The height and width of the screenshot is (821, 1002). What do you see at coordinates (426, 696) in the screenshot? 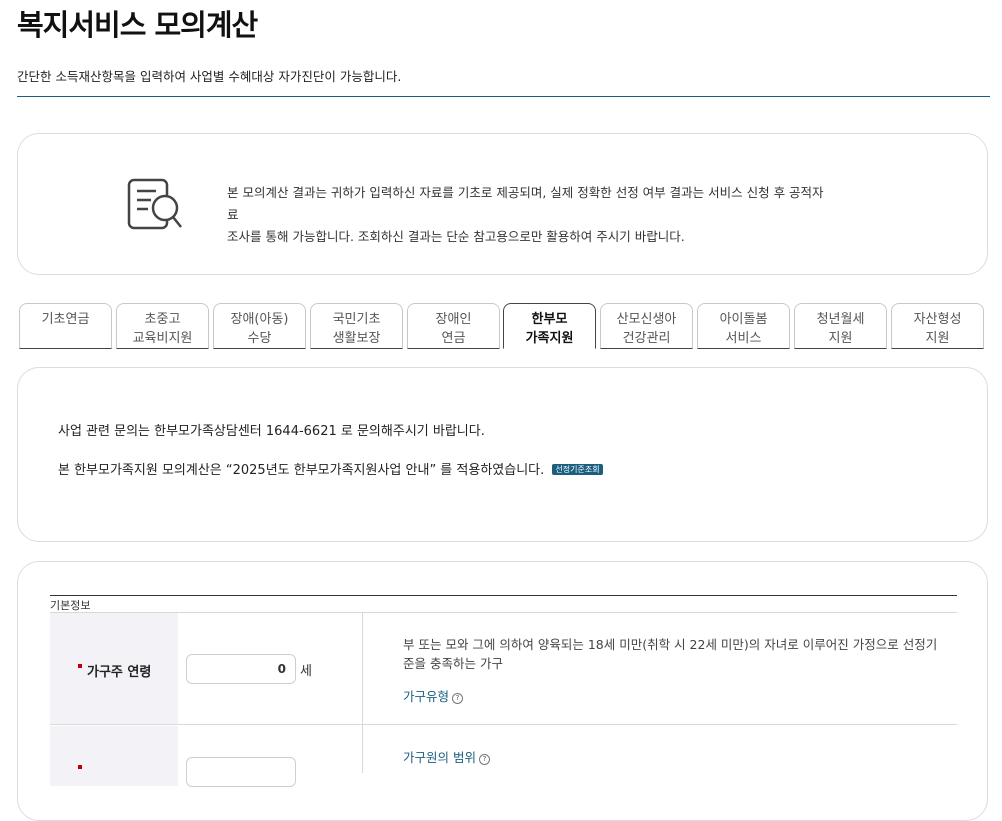
I see `household-type-help-label: 가구유형` at bounding box center [426, 696].